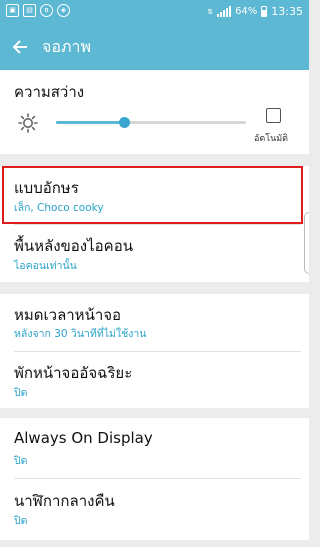 This screenshot has height=547, width=320. Describe the element at coordinates (154, 448) in the screenshot. I see `always-on-display-item: Always On Display ปิด` at that location.